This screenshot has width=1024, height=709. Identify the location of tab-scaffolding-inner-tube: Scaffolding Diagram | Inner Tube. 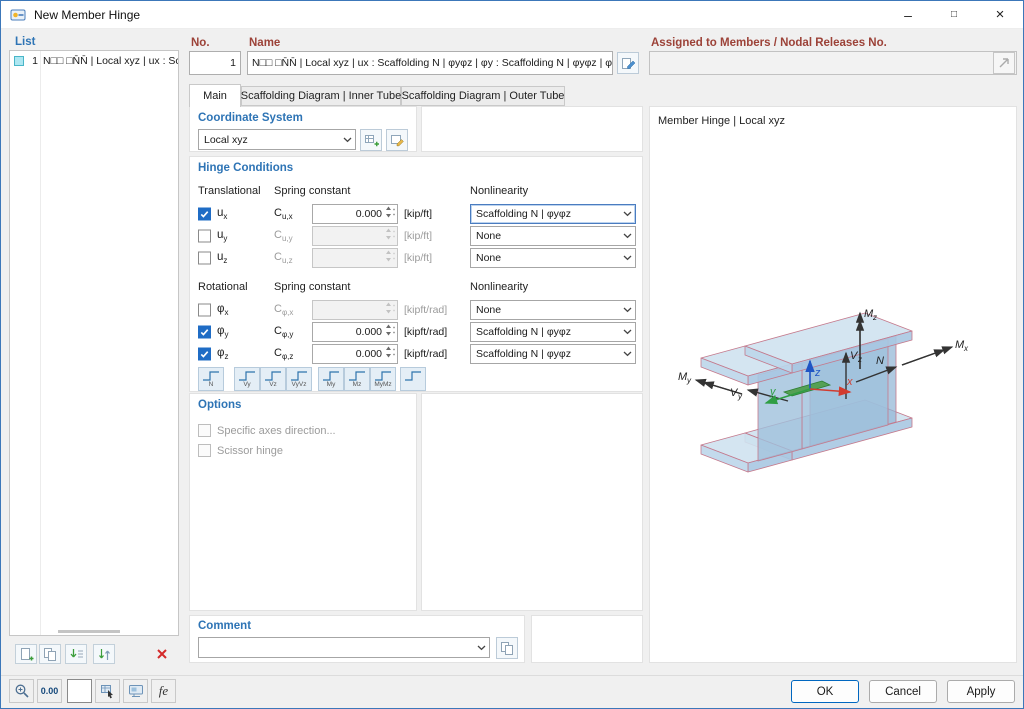
(321, 96).